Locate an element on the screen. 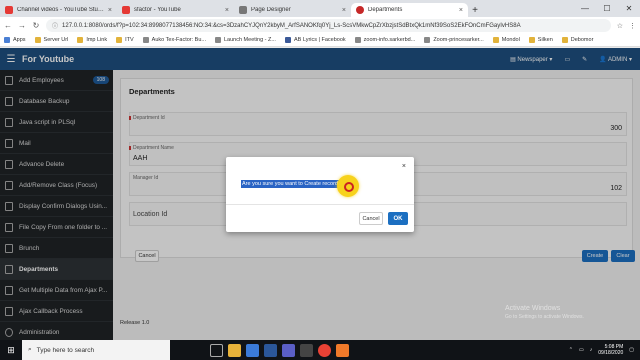 This screenshot has height=360, width=640. reload-icon: ↻ is located at coordinates (36, 25).